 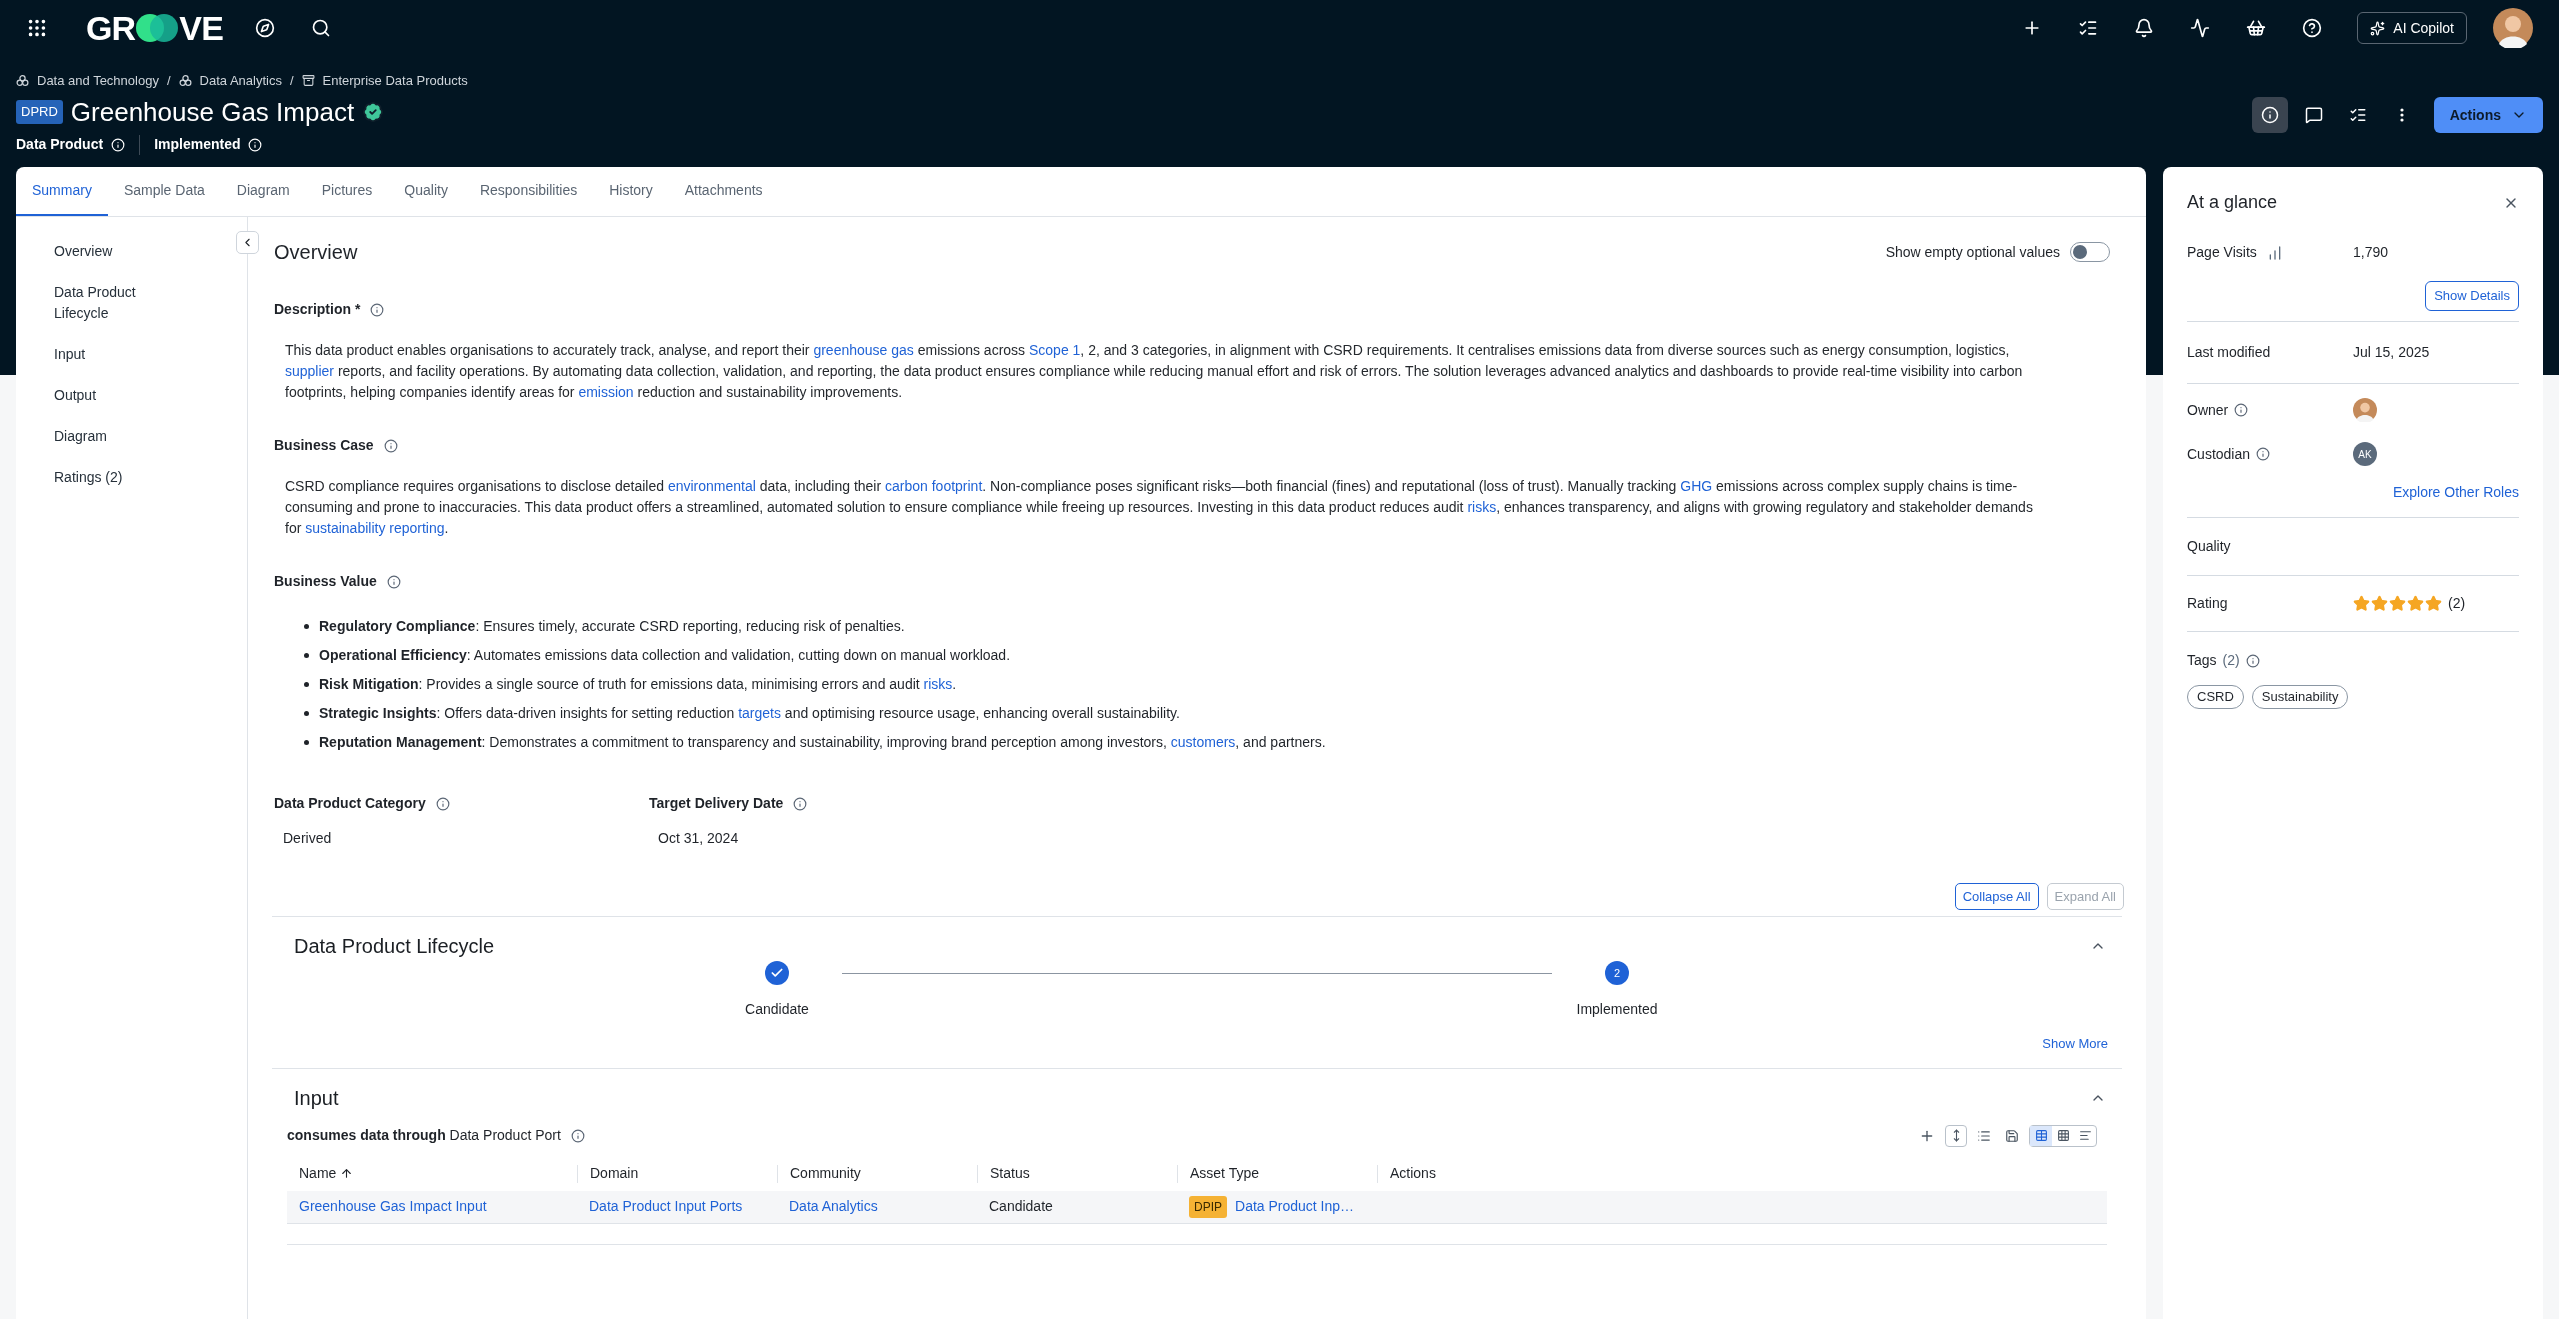 What do you see at coordinates (2085, 1135) in the screenshot?
I see `list-icon` at bounding box center [2085, 1135].